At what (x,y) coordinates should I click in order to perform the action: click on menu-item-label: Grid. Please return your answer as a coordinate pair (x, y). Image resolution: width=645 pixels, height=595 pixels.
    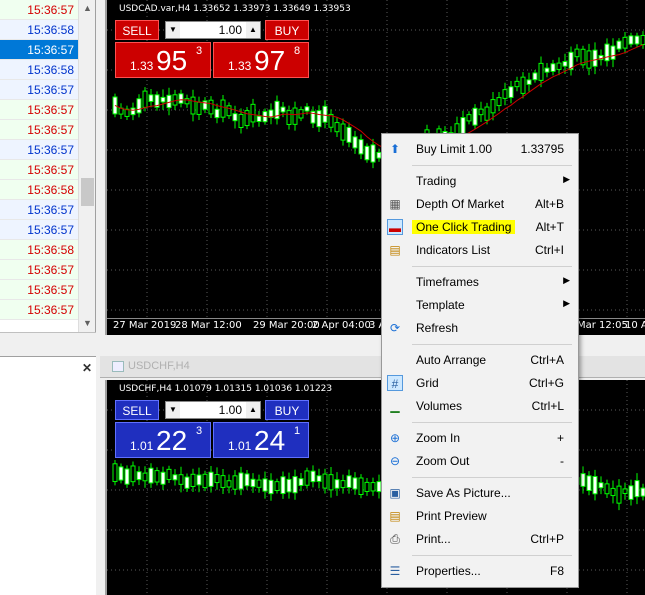
    Looking at the image, I should click on (427, 383).